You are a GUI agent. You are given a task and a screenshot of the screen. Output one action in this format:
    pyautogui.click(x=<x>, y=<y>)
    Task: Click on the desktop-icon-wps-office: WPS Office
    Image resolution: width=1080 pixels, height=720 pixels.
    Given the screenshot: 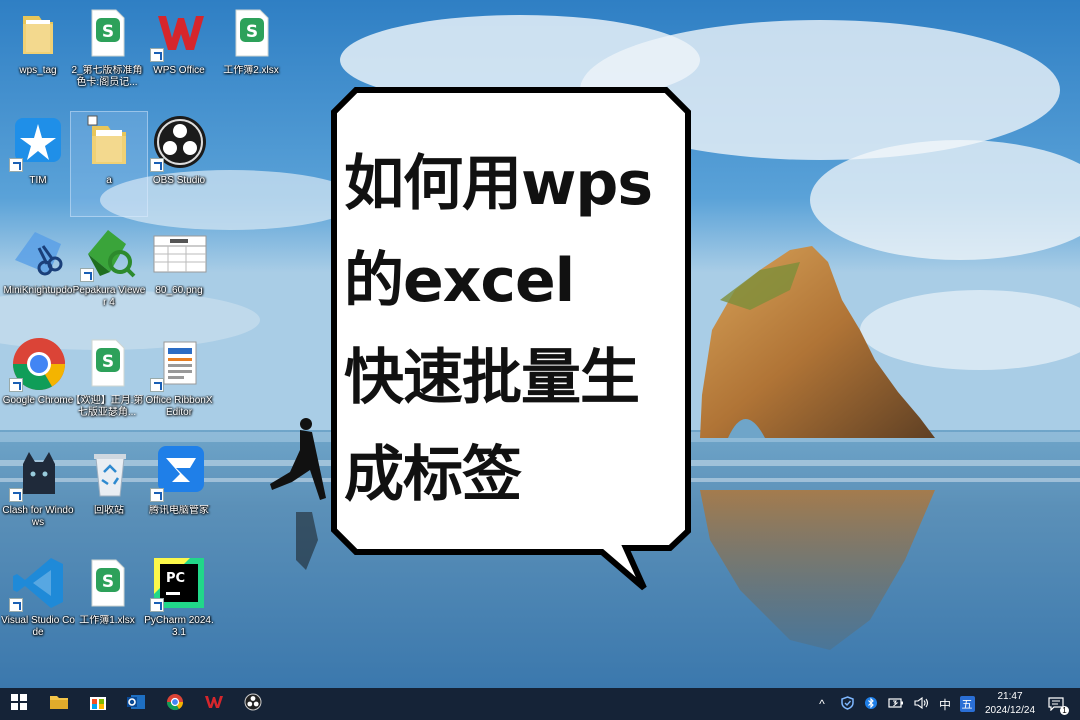 What is the action you would take?
    pyautogui.click(x=179, y=54)
    